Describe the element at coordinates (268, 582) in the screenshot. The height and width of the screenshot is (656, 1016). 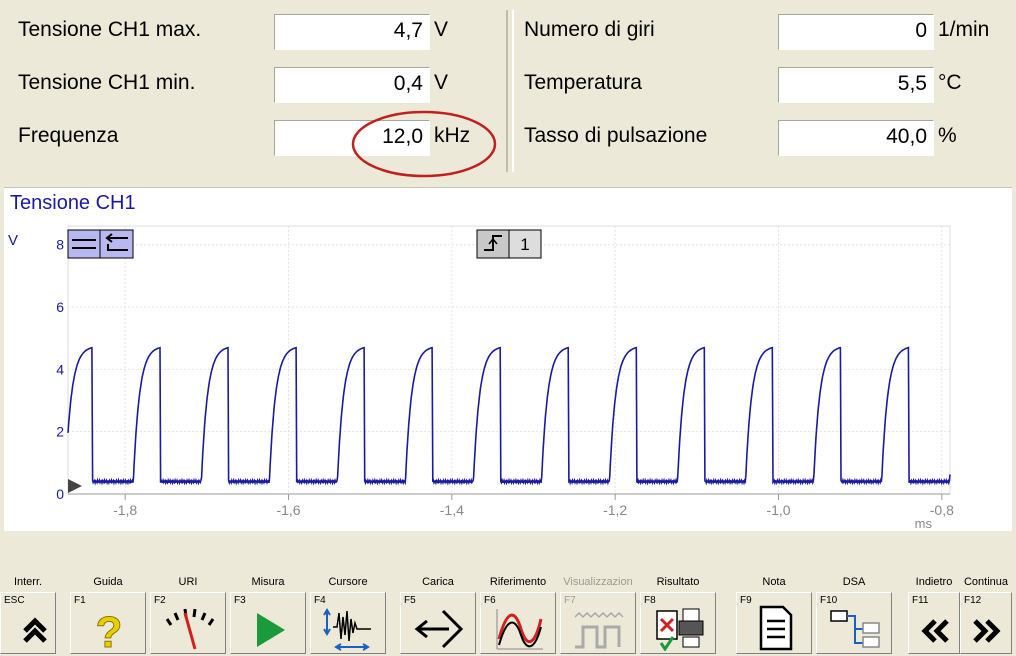
I see `button-caption: Misura` at that location.